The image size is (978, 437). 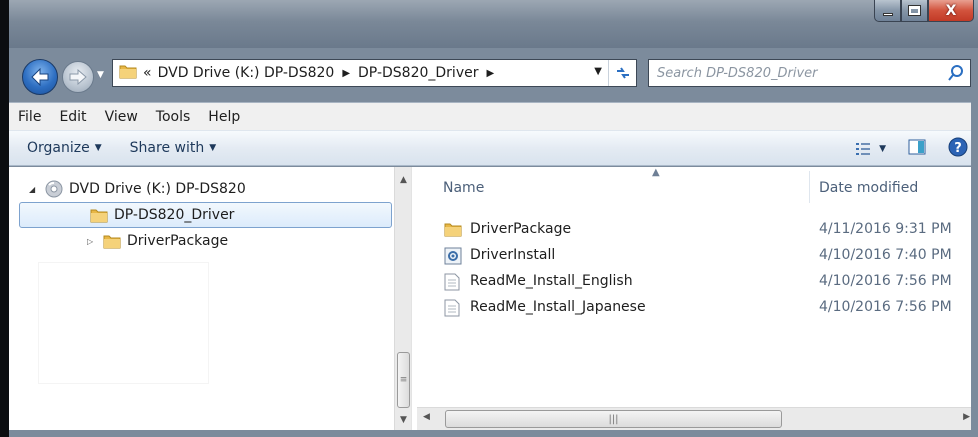 What do you see at coordinates (147, 73) in the screenshot?
I see `address-overflow-chevron: «` at bounding box center [147, 73].